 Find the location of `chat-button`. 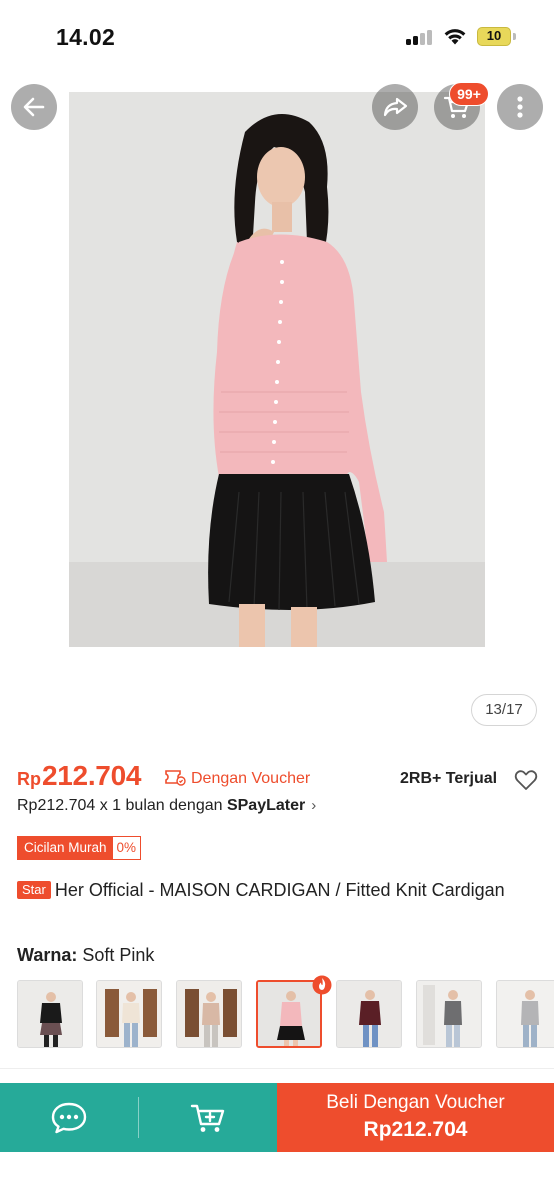

chat-button is located at coordinates (69, 1117).